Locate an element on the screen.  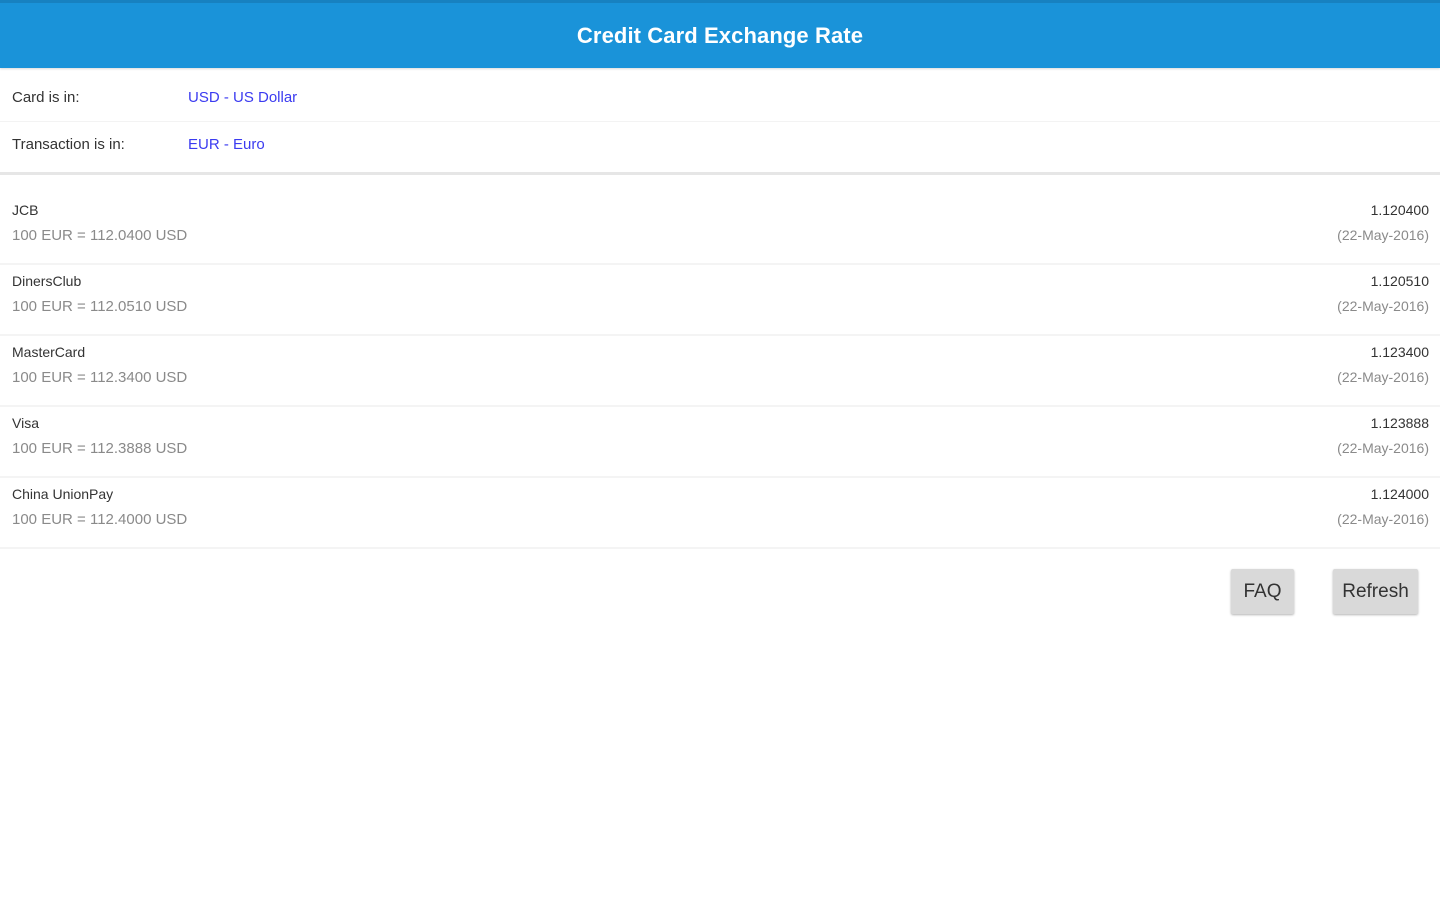
rate-conversion-detail: 100 EUR = 112.3400 USD is located at coordinates (100, 377).